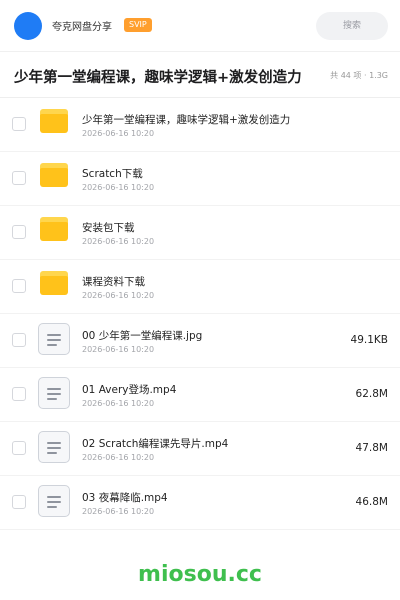  What do you see at coordinates (28, 26) in the screenshot?
I see `avatar` at bounding box center [28, 26].